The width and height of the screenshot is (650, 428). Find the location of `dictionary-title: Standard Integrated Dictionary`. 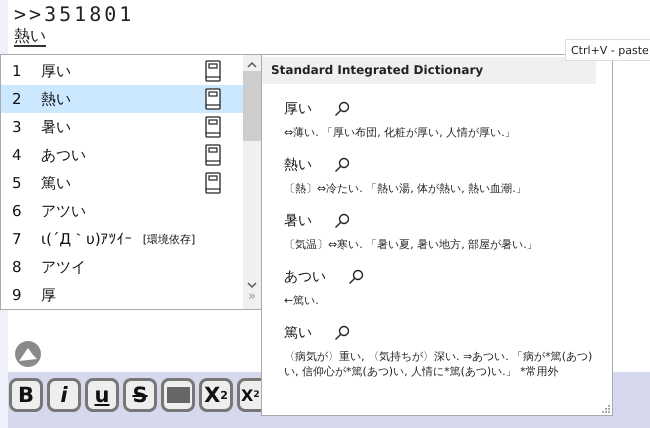

dictionary-title: Standard Integrated Dictionary is located at coordinates (429, 70).